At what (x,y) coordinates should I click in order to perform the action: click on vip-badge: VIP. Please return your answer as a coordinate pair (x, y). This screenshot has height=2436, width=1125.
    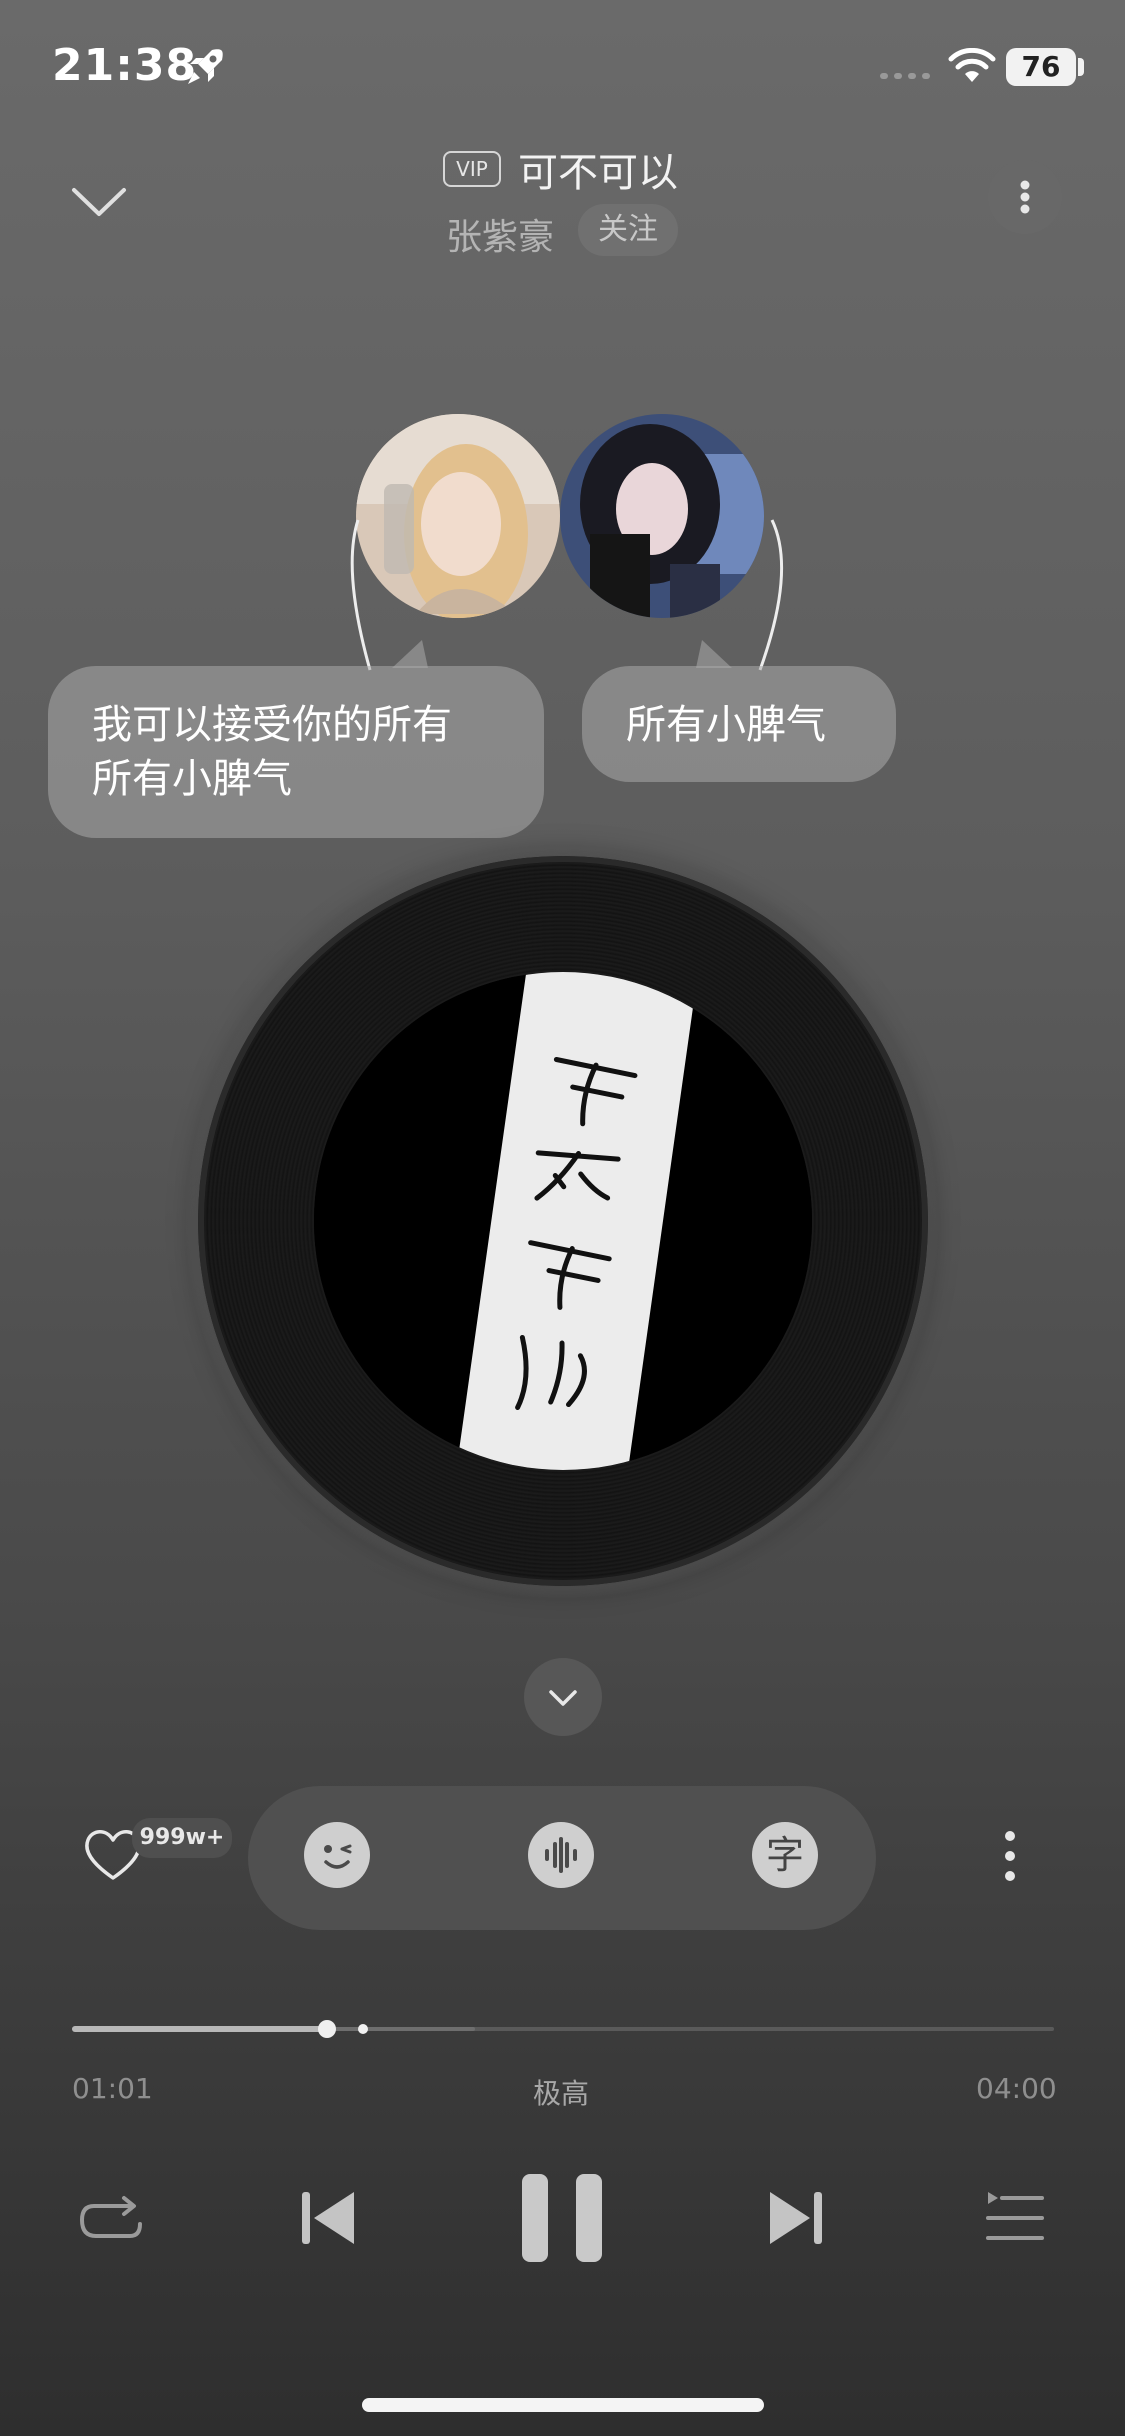
    Looking at the image, I should click on (472, 169).